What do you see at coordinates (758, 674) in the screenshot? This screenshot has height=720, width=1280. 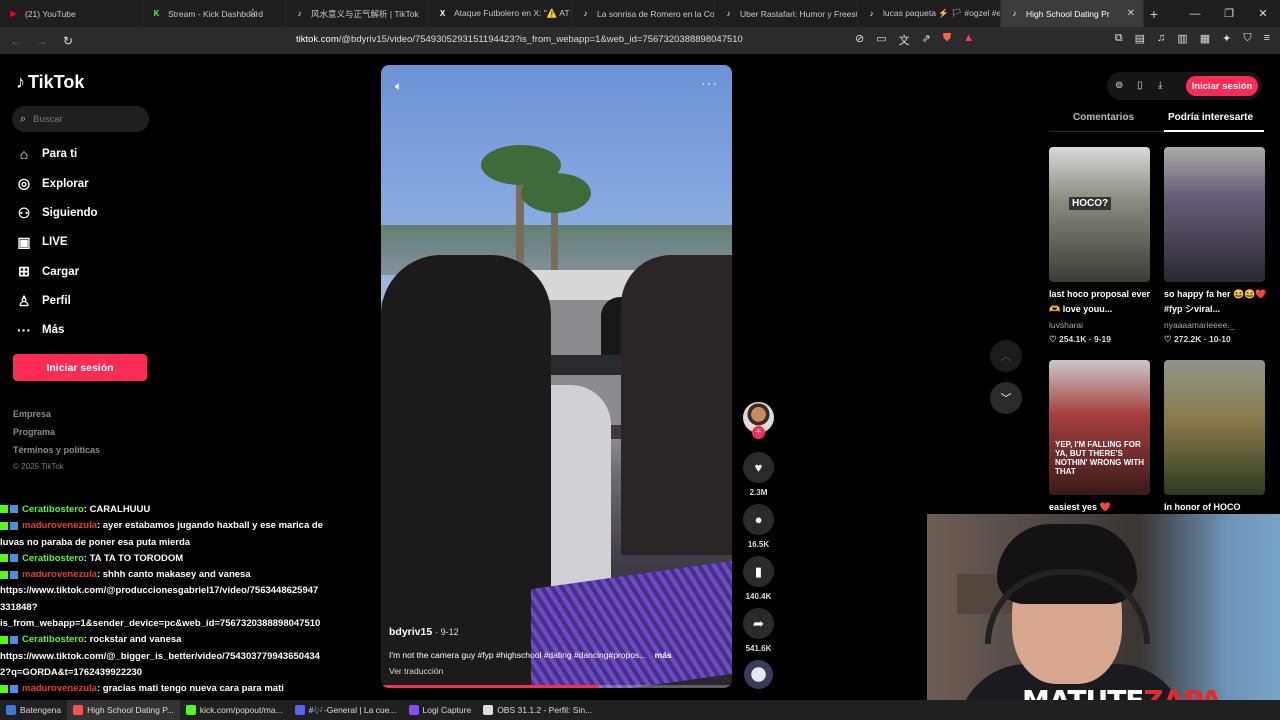 I see `music-disc-icon` at bounding box center [758, 674].